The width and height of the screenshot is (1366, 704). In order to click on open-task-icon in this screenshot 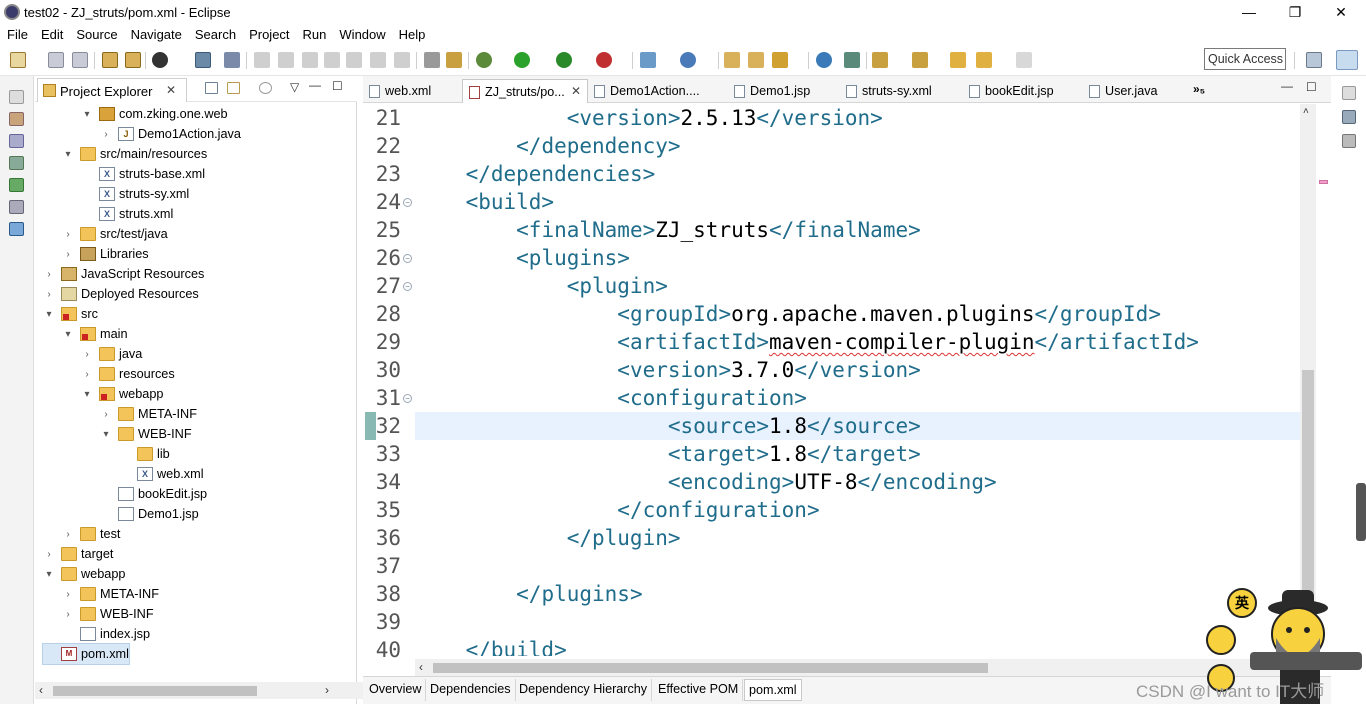, I will do `click(756, 60)`.